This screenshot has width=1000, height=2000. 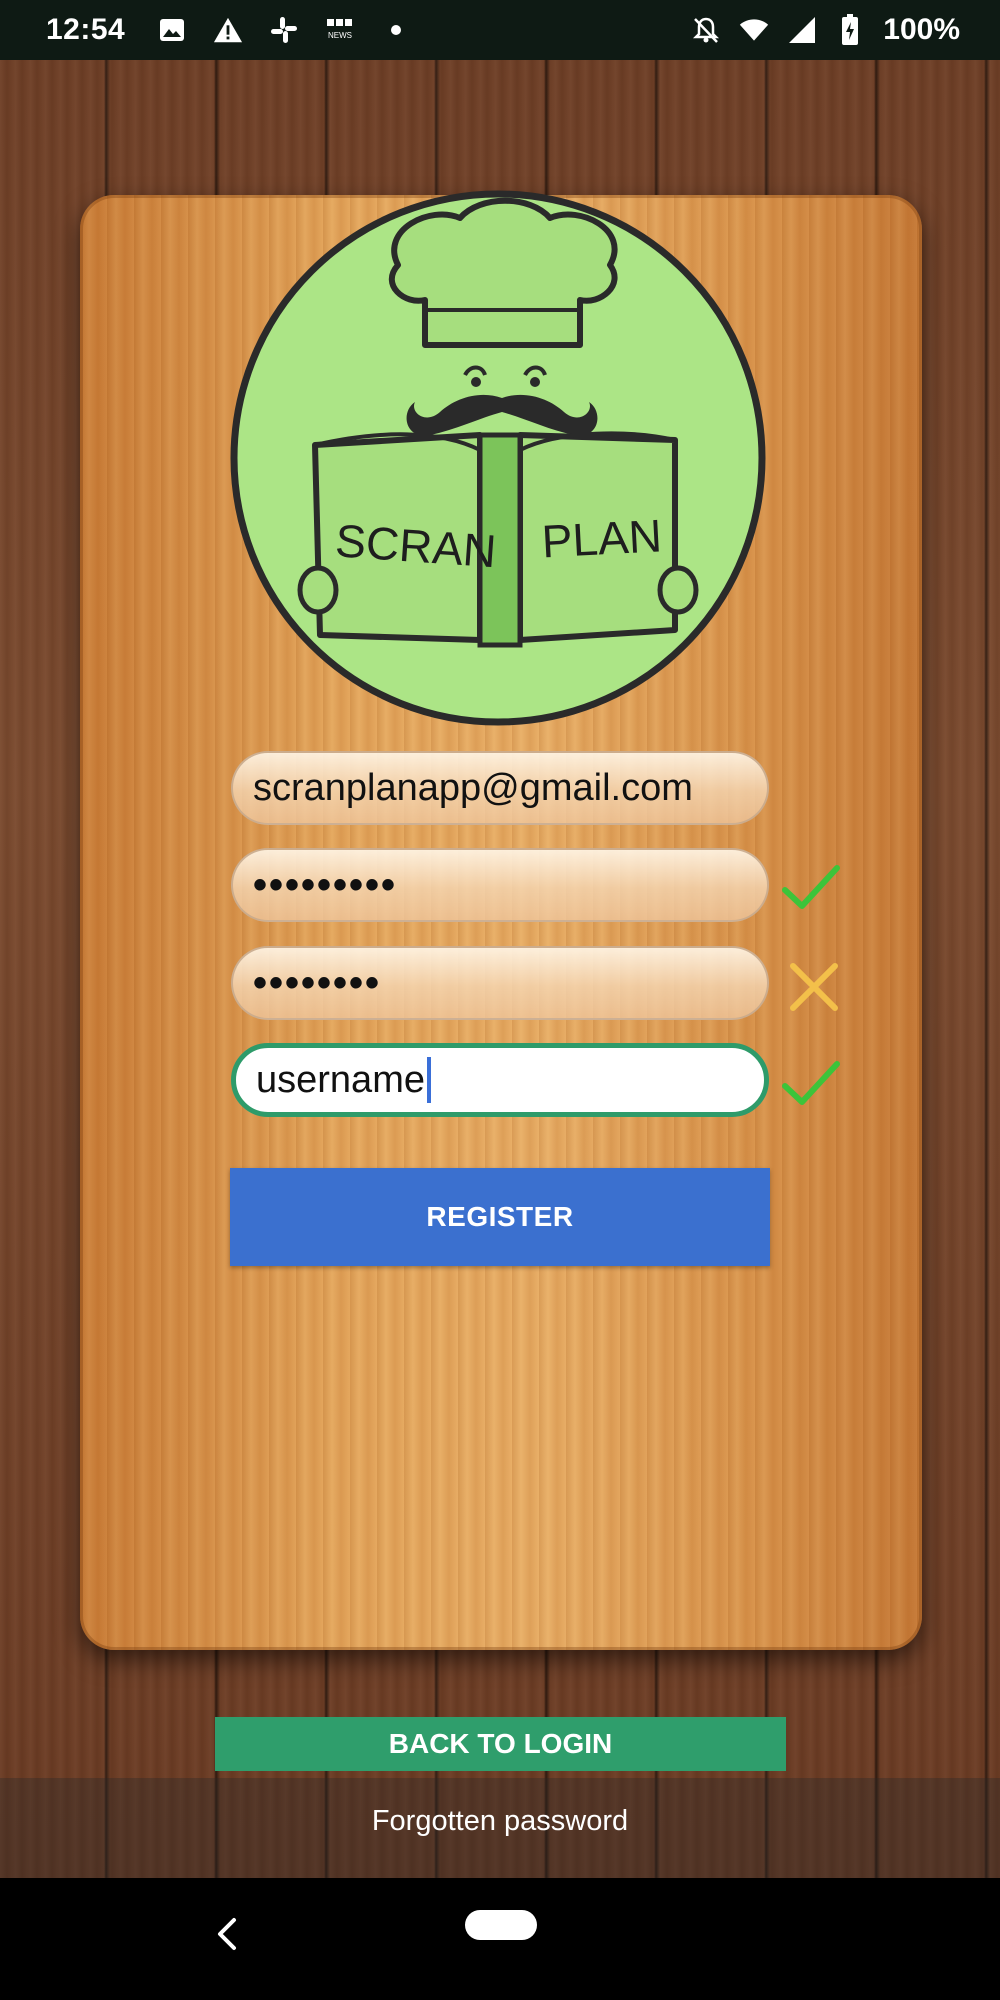 What do you see at coordinates (706, 30) in the screenshot?
I see `notifications-off-icon` at bounding box center [706, 30].